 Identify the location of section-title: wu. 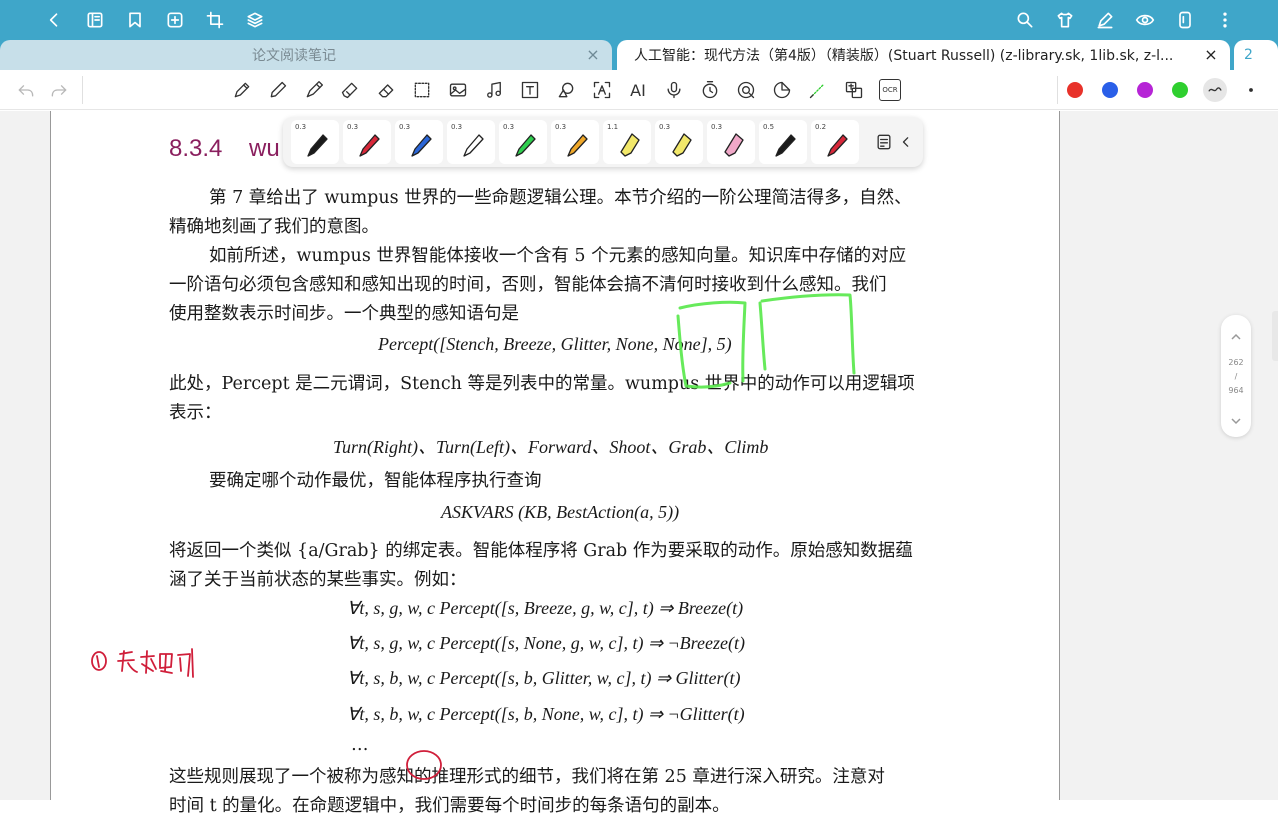
(264, 148).